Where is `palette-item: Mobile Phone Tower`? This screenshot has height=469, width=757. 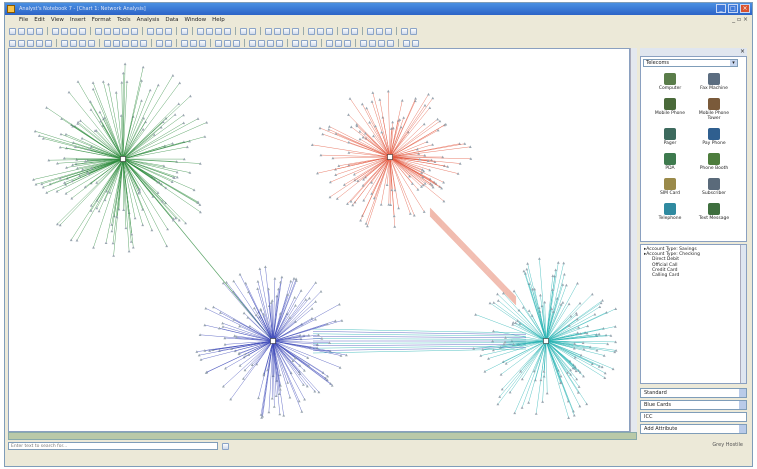 palette-item: Mobile Phone Tower is located at coordinates (714, 109).